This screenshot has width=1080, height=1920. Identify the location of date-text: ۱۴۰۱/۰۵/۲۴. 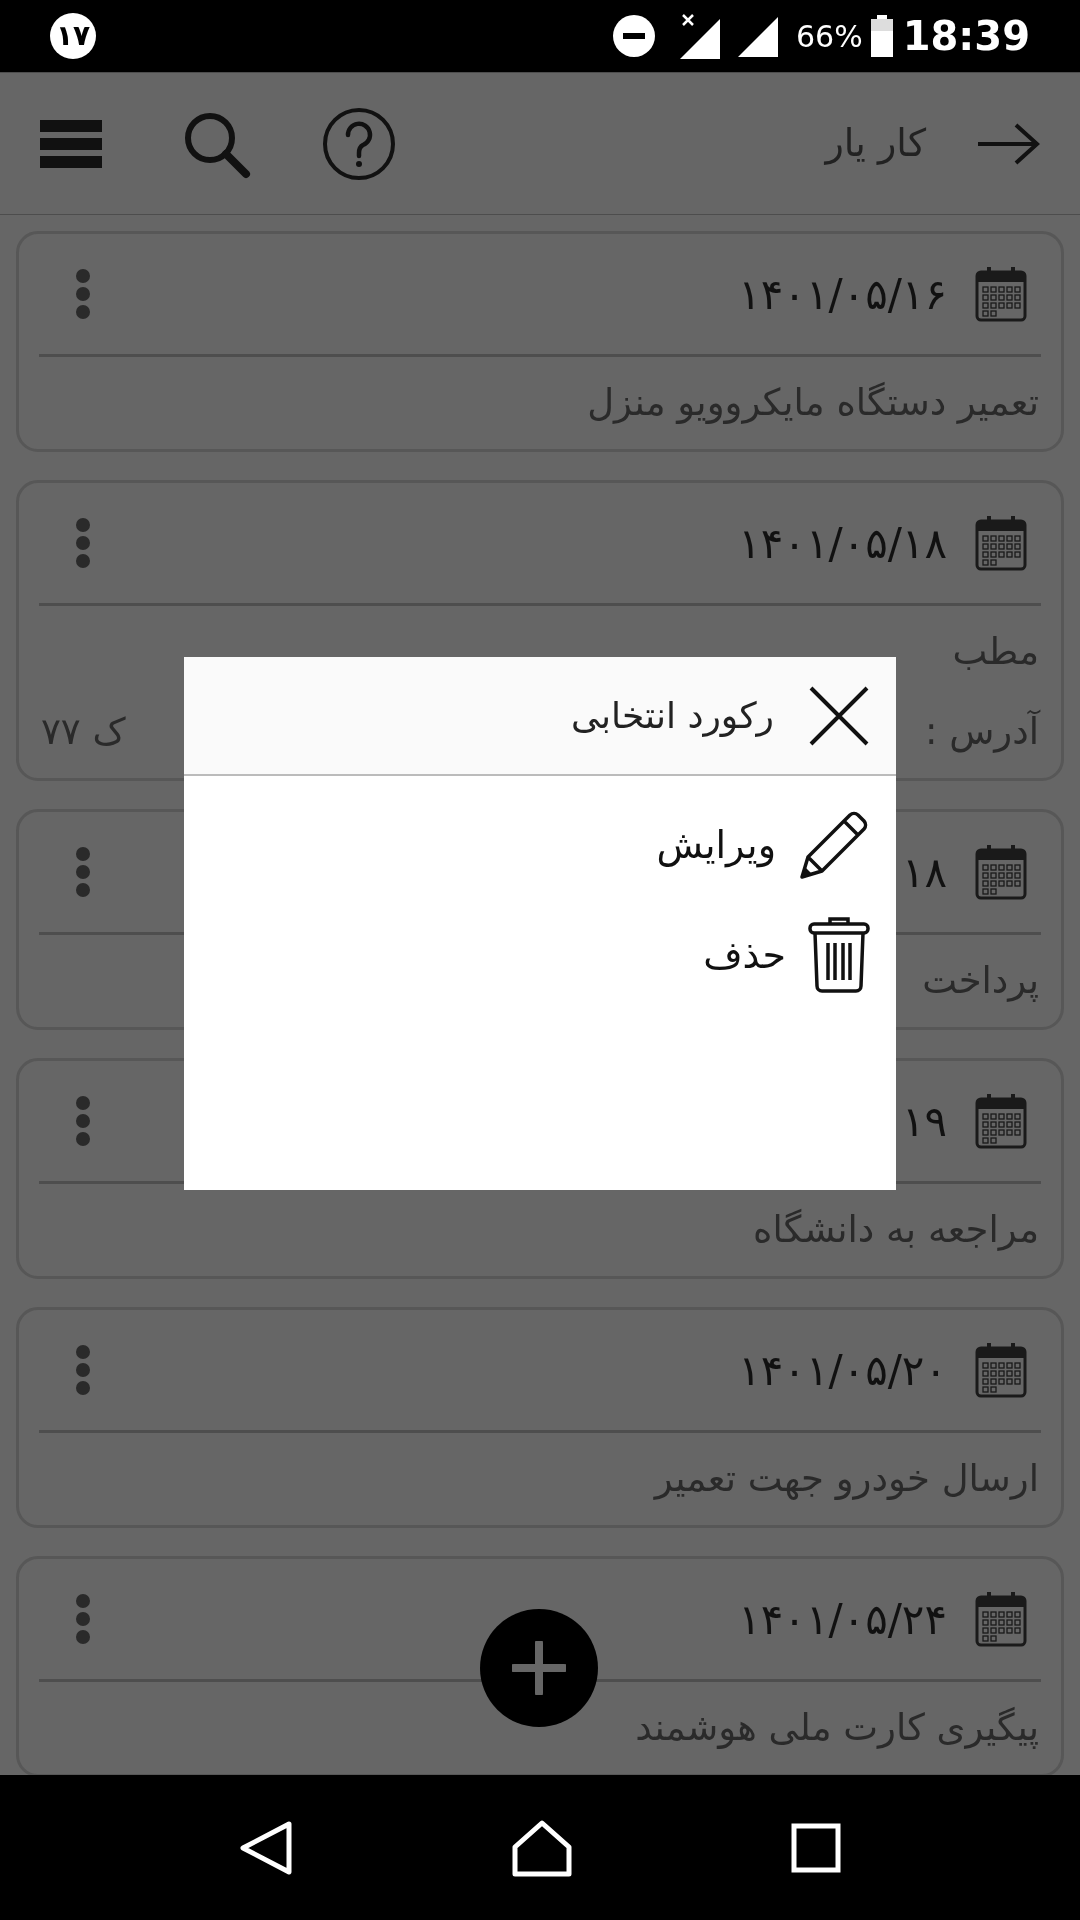
(842, 1619).